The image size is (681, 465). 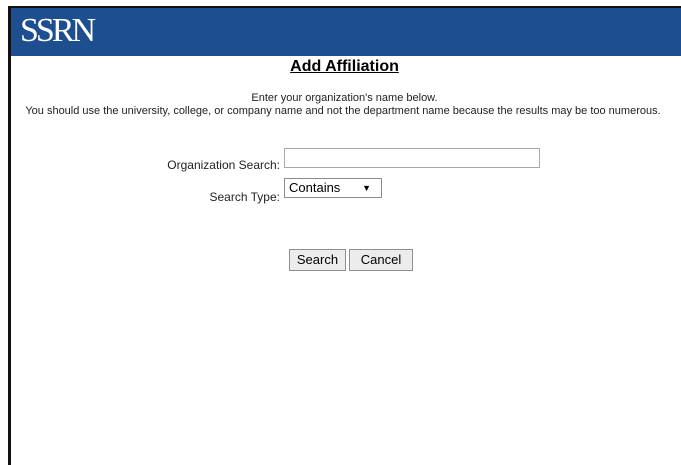 What do you see at coordinates (223, 165) in the screenshot?
I see `org-search-label: Organization Search:` at bounding box center [223, 165].